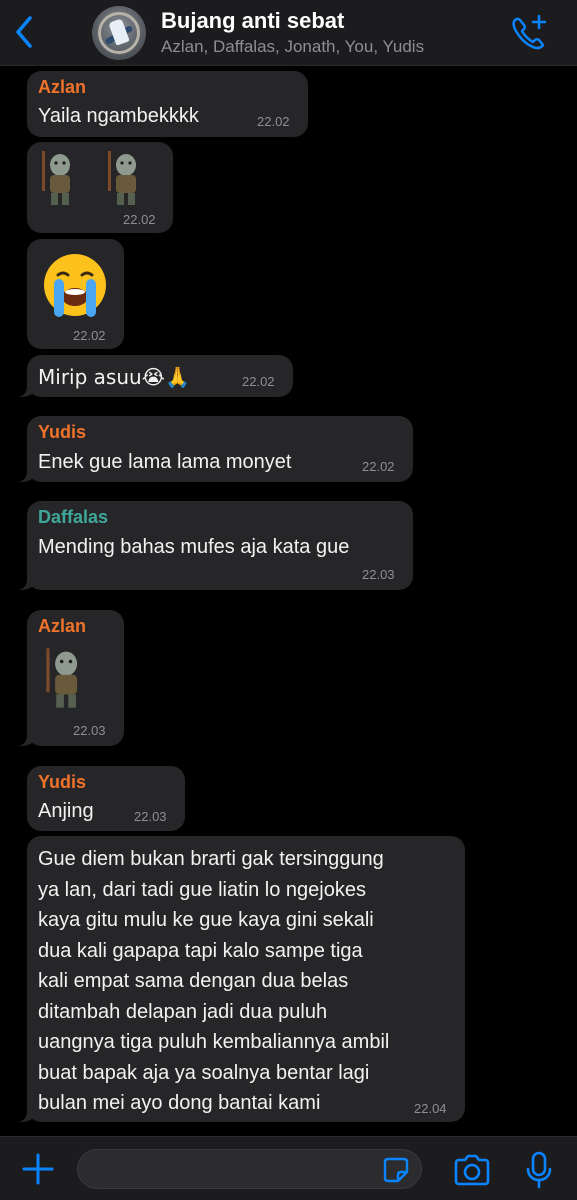 This screenshot has width=577, height=1200. I want to click on emoji-bubble: 22.02, so click(75, 294).